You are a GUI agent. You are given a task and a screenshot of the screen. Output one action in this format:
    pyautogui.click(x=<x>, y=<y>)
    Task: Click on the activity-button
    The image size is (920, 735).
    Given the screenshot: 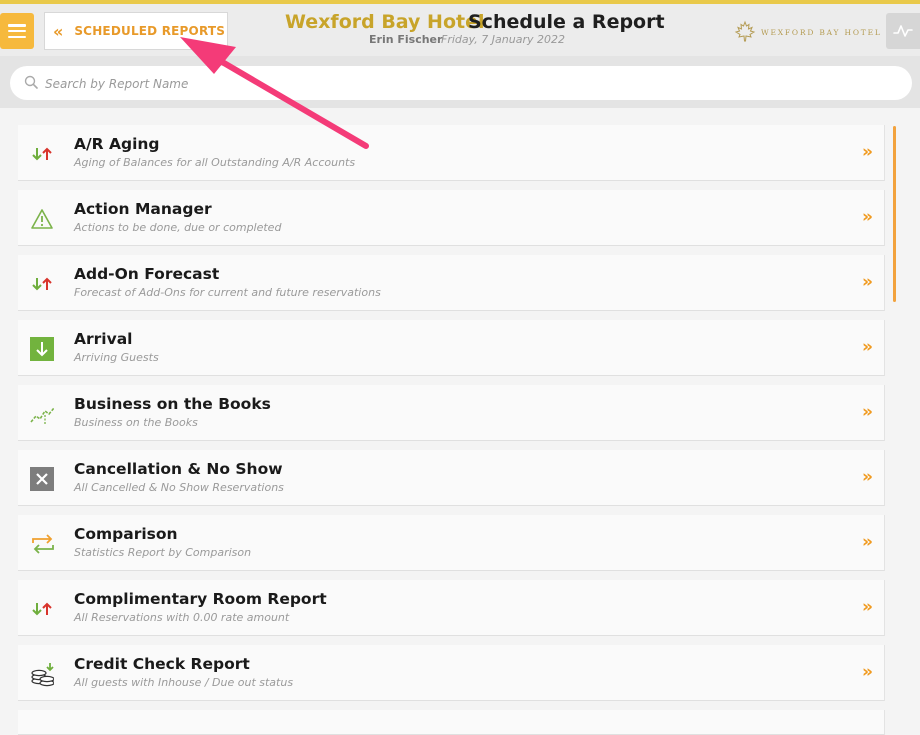 What is the action you would take?
    pyautogui.click(x=903, y=31)
    